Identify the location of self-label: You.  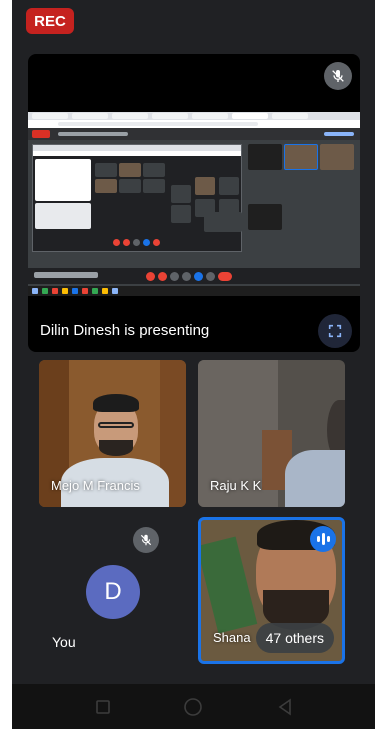
(64, 642).